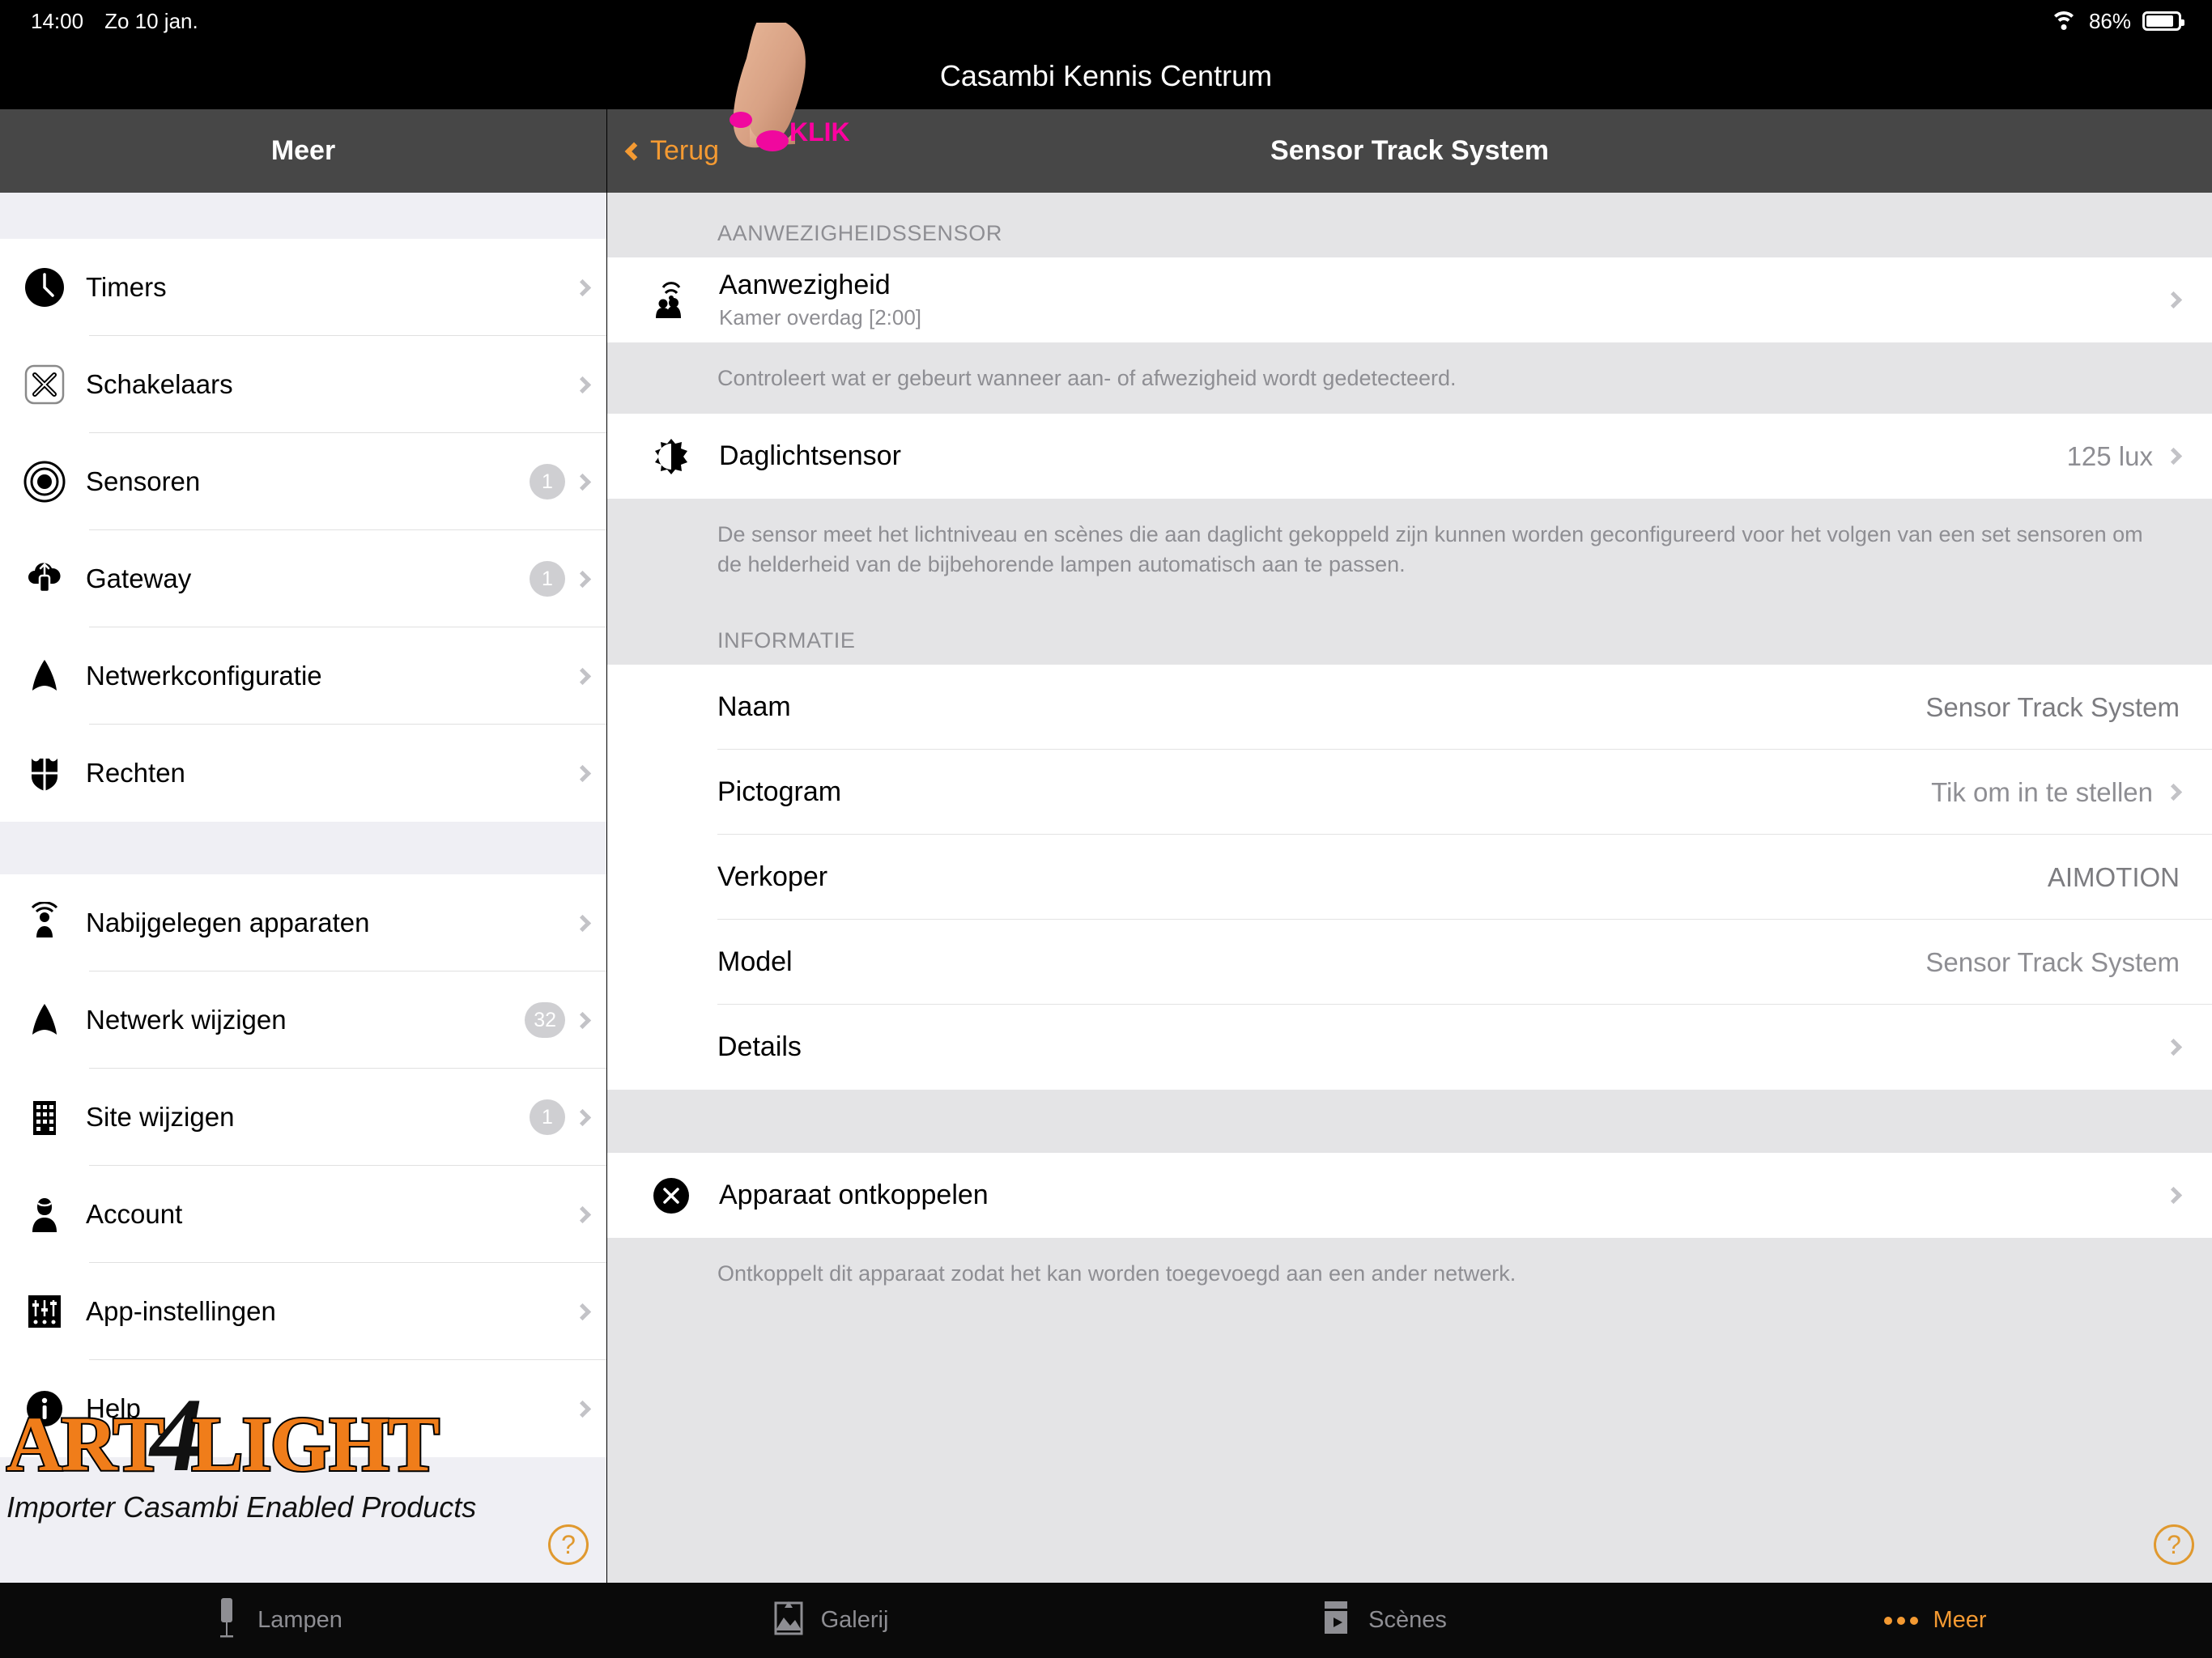 The width and height of the screenshot is (2212, 1658). Describe the element at coordinates (810, 456) in the screenshot. I see `daylight-row-text: Daglichtsensor` at that location.